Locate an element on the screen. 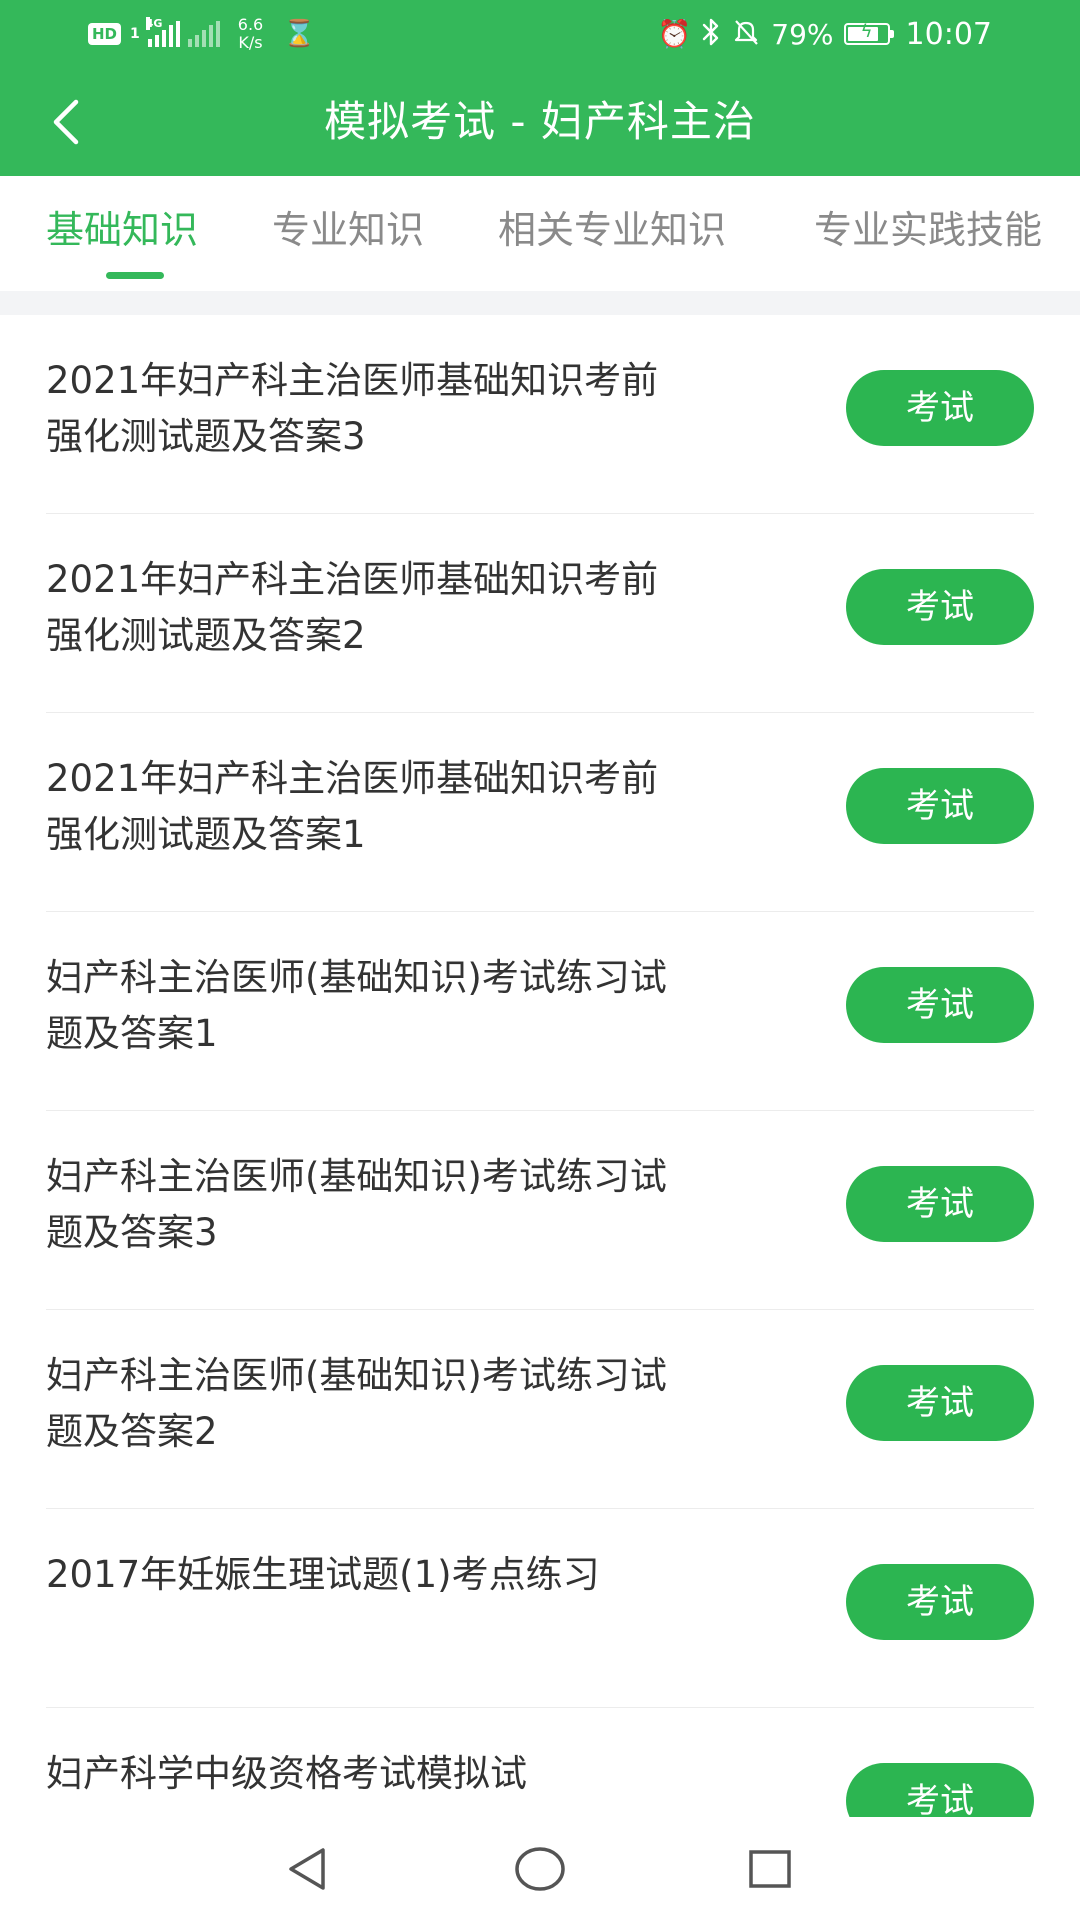 This screenshot has width=1080, height=1920. hd-icon: HD is located at coordinates (105, 34).